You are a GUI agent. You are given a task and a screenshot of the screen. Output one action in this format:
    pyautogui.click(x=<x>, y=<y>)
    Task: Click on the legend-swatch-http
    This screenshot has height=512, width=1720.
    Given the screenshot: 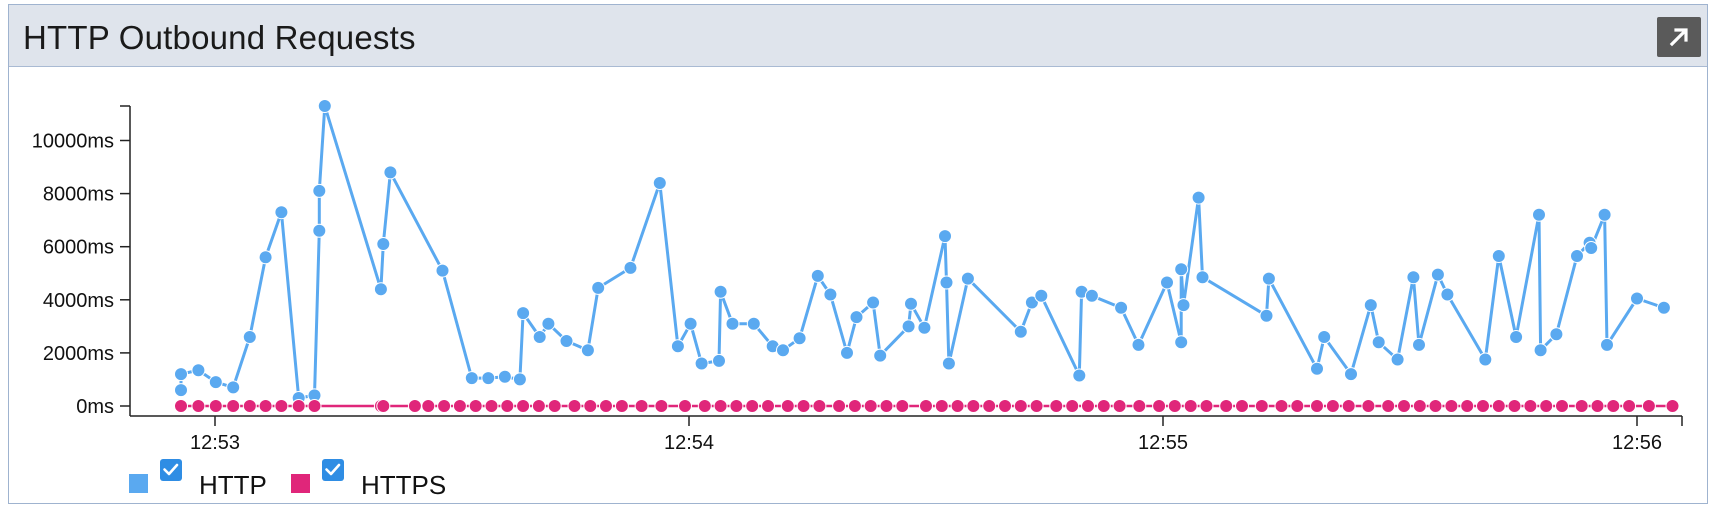 What is the action you would take?
    pyautogui.click(x=138, y=483)
    